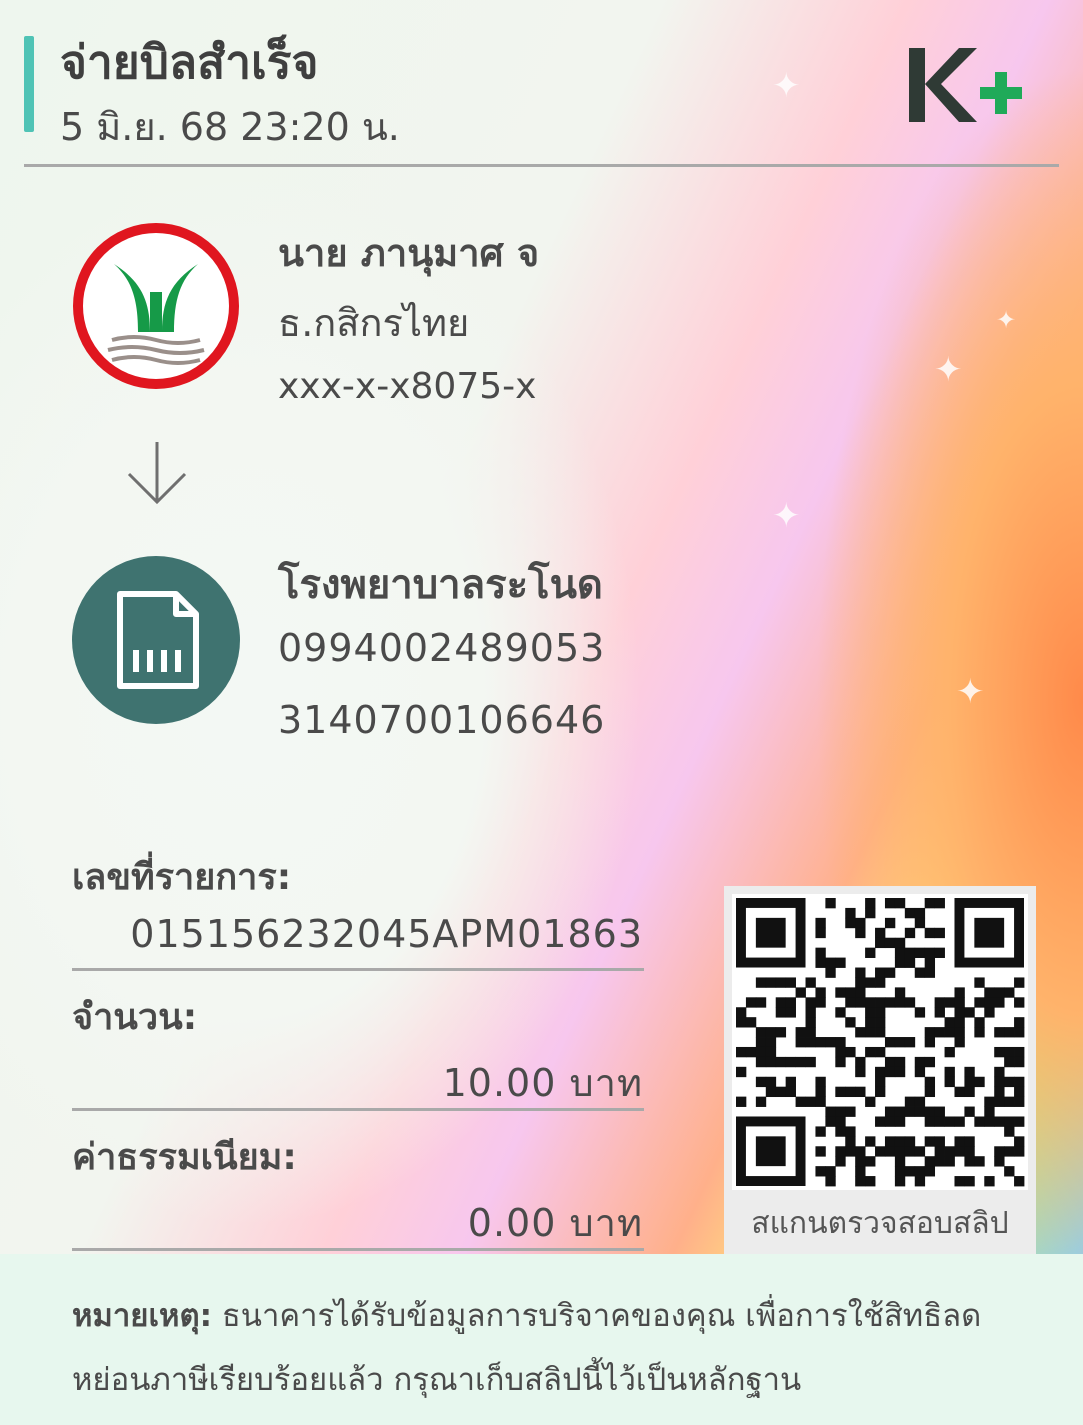 The image size is (1083, 1425). What do you see at coordinates (965, 85) in the screenshot?
I see `kplus-logo` at bounding box center [965, 85].